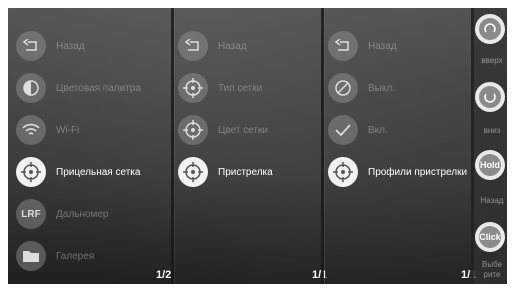 The width and height of the screenshot is (513, 290). What do you see at coordinates (31, 256) in the screenshot?
I see `gallery-icon` at bounding box center [31, 256].